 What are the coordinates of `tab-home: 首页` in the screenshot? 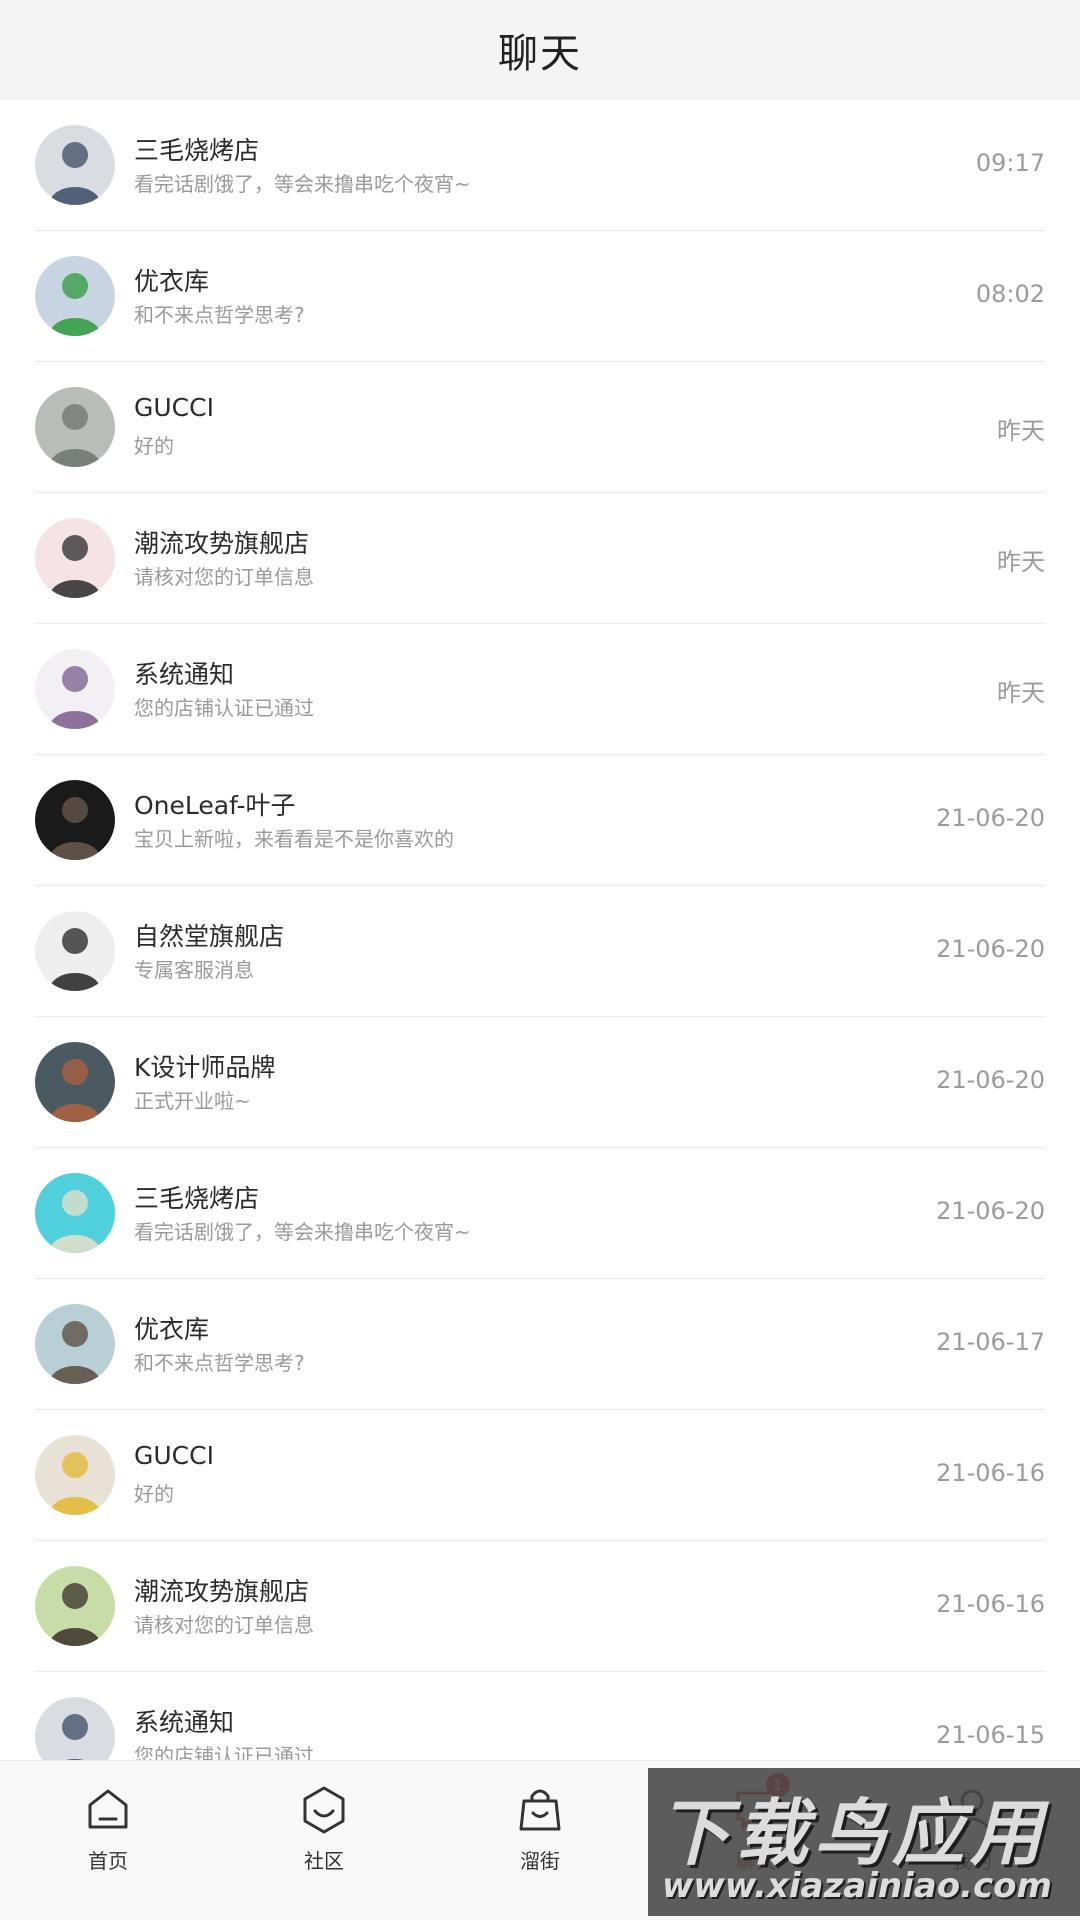 It's located at (108, 1840).